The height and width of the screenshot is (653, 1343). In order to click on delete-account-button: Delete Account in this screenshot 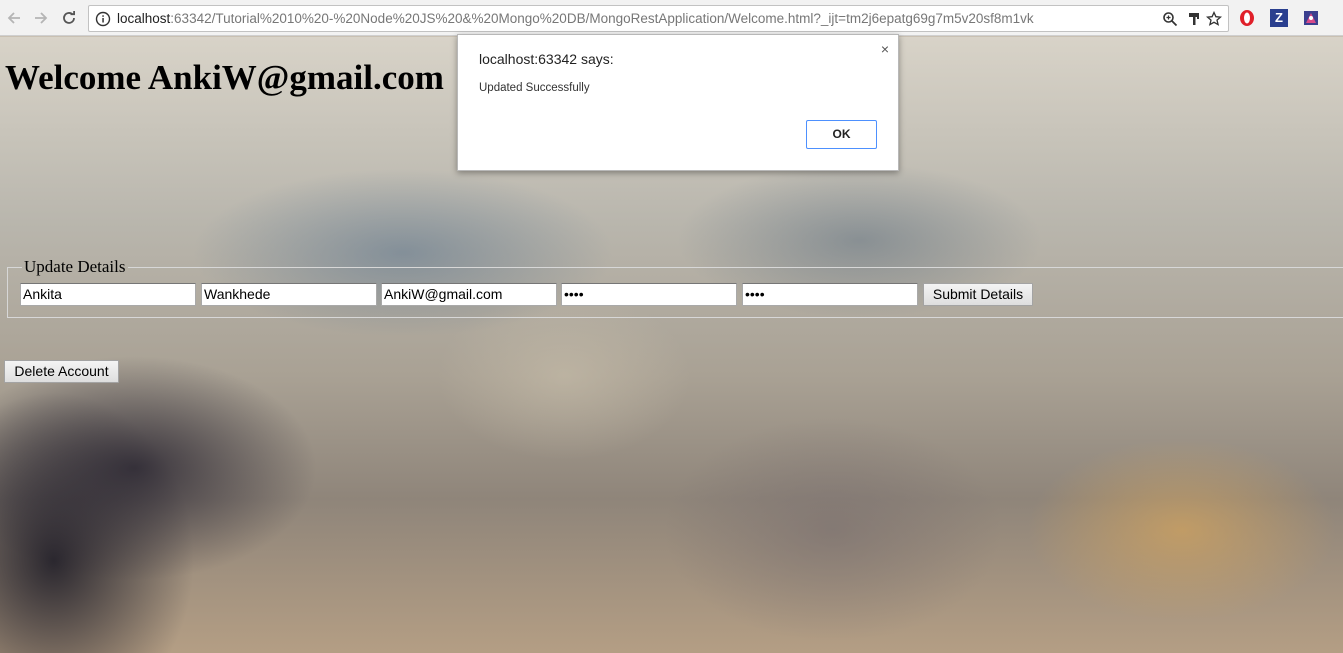, I will do `click(61, 371)`.